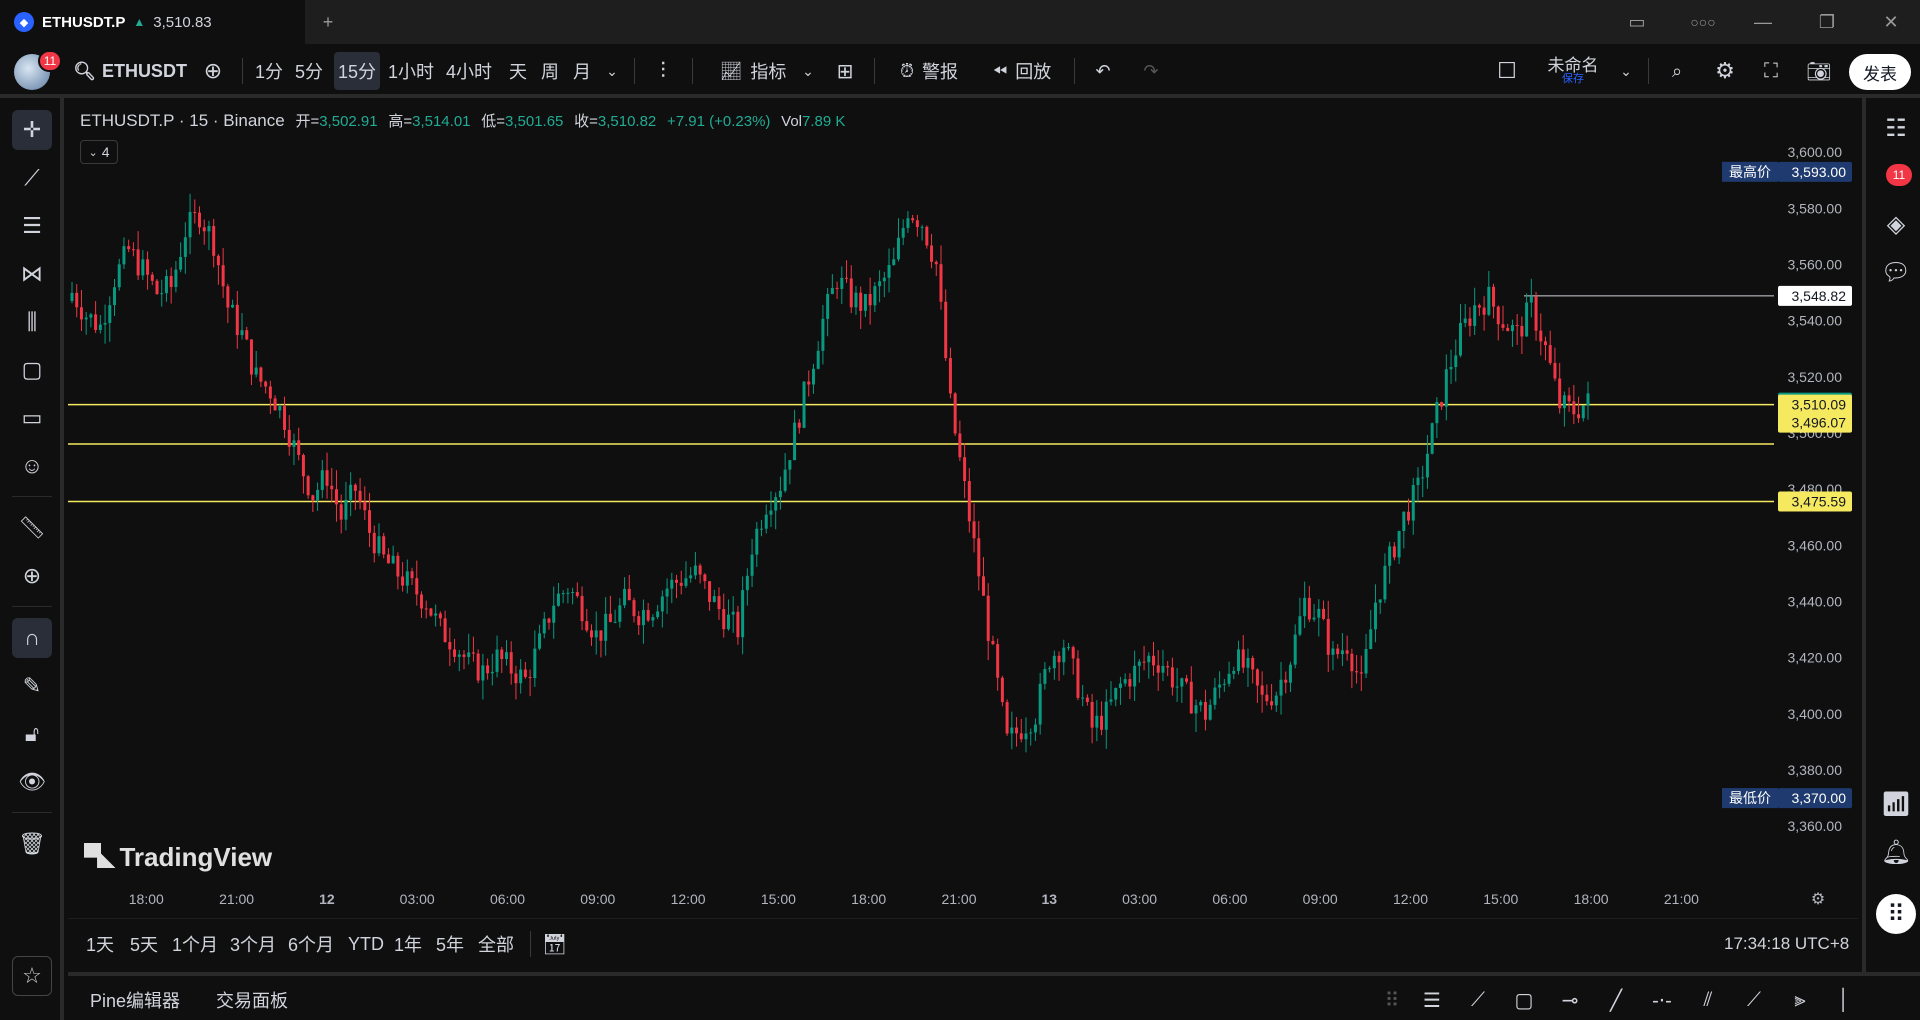 The width and height of the screenshot is (1920, 1020). I want to click on parallel-channel-icon: ⫽, so click(1708, 1000).